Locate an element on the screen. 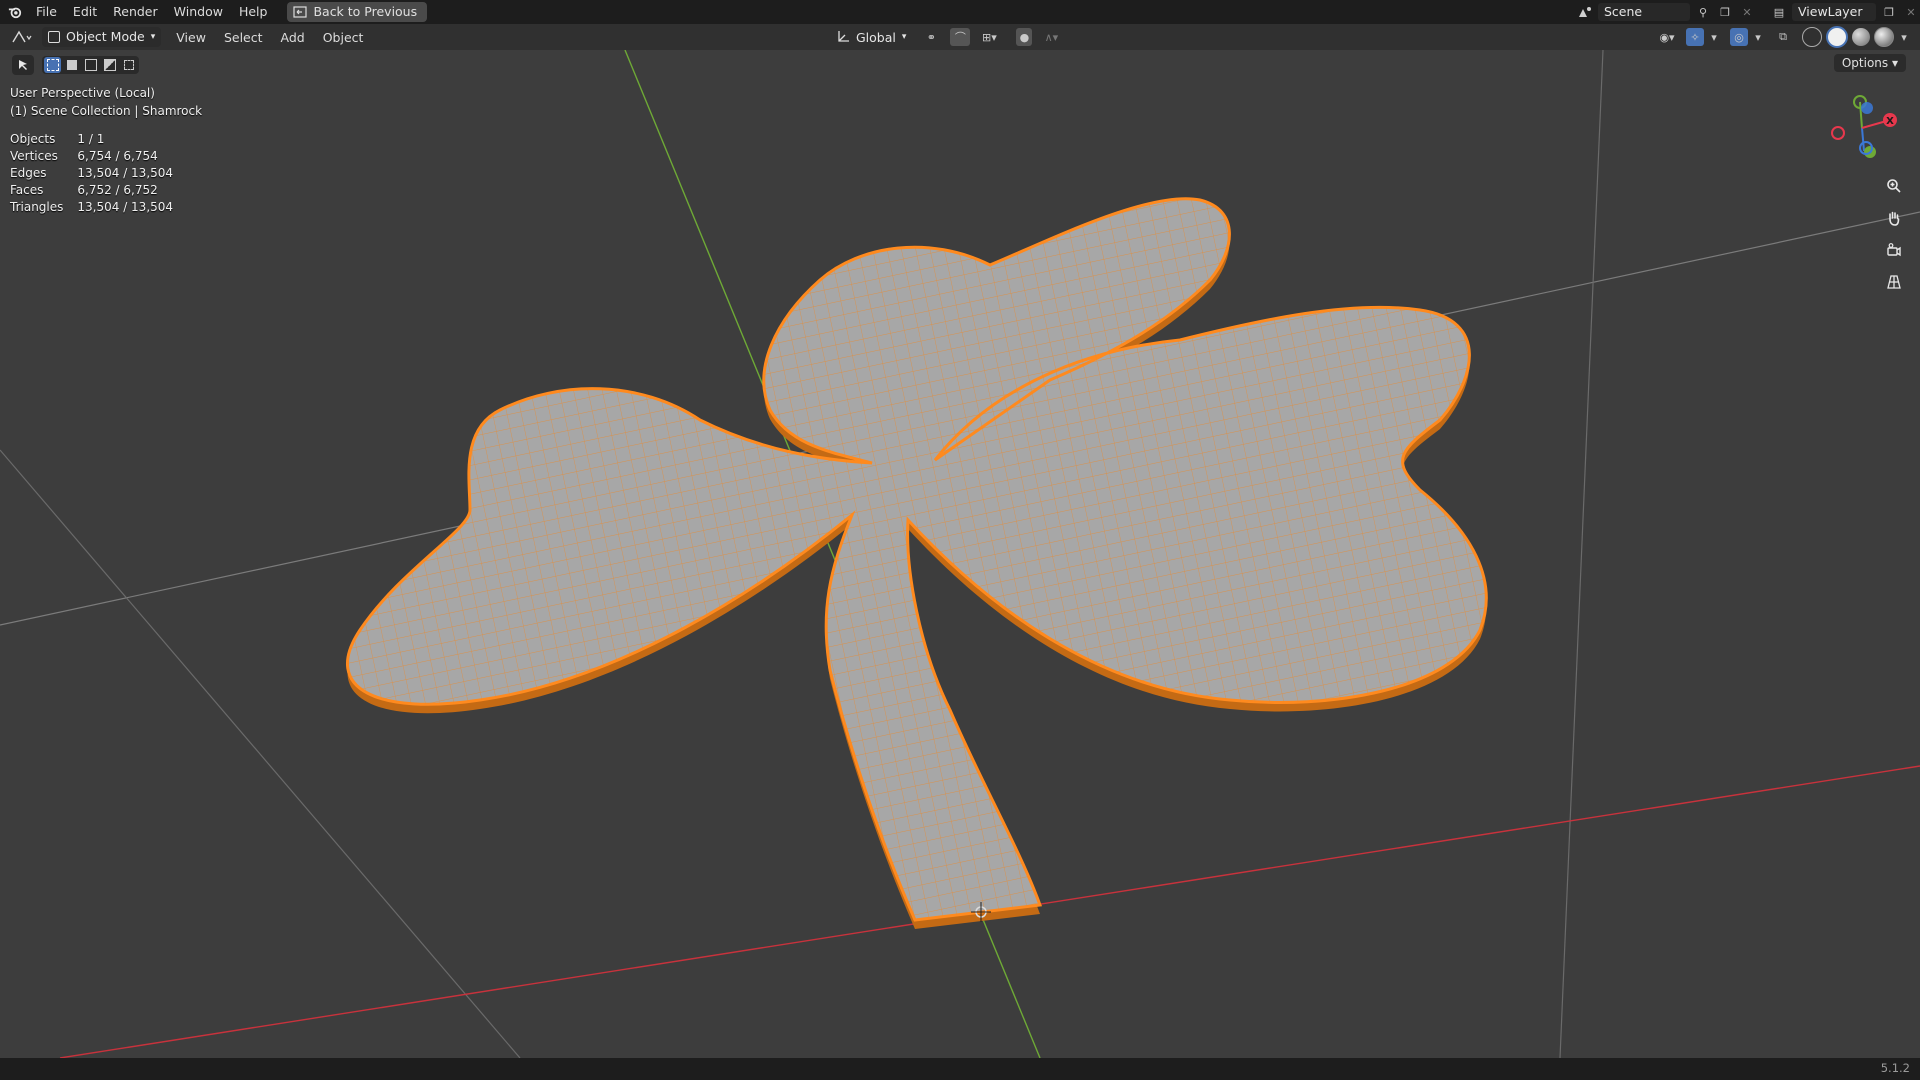 This screenshot has height=1080, width=1920. view-layer-name: ViewLayer is located at coordinates (1830, 11).